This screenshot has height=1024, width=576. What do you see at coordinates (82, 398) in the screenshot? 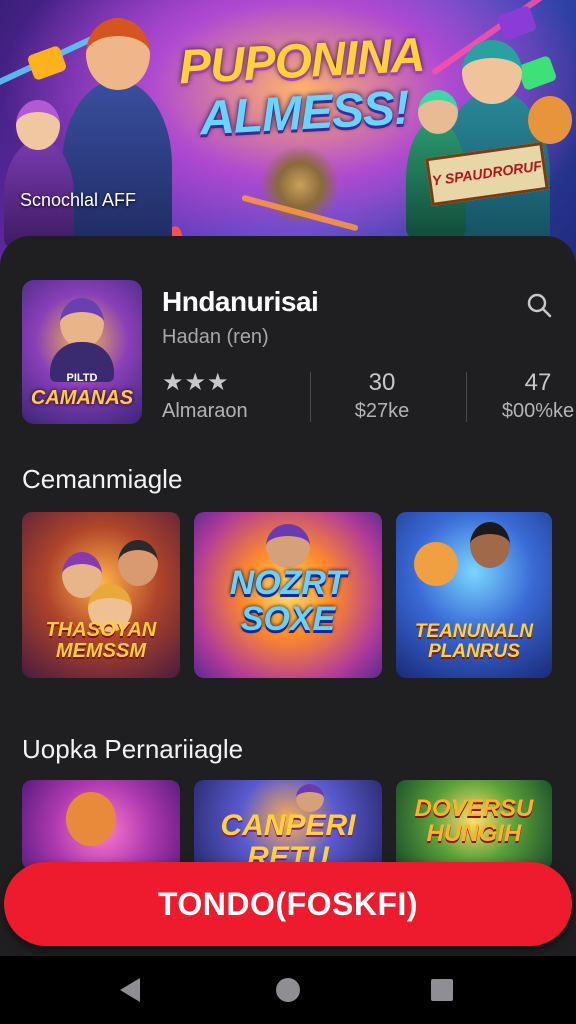
I see `app-icon-title: CAMANAS` at bounding box center [82, 398].